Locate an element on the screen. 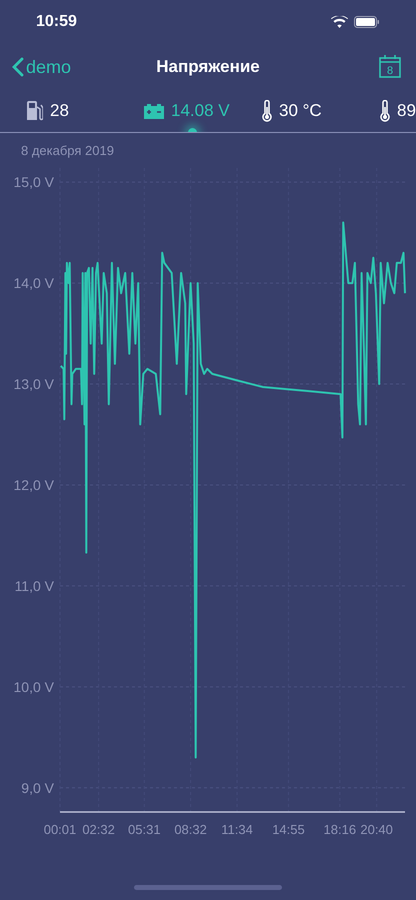  date-label: 8 декабря 2019 is located at coordinates (67, 150).